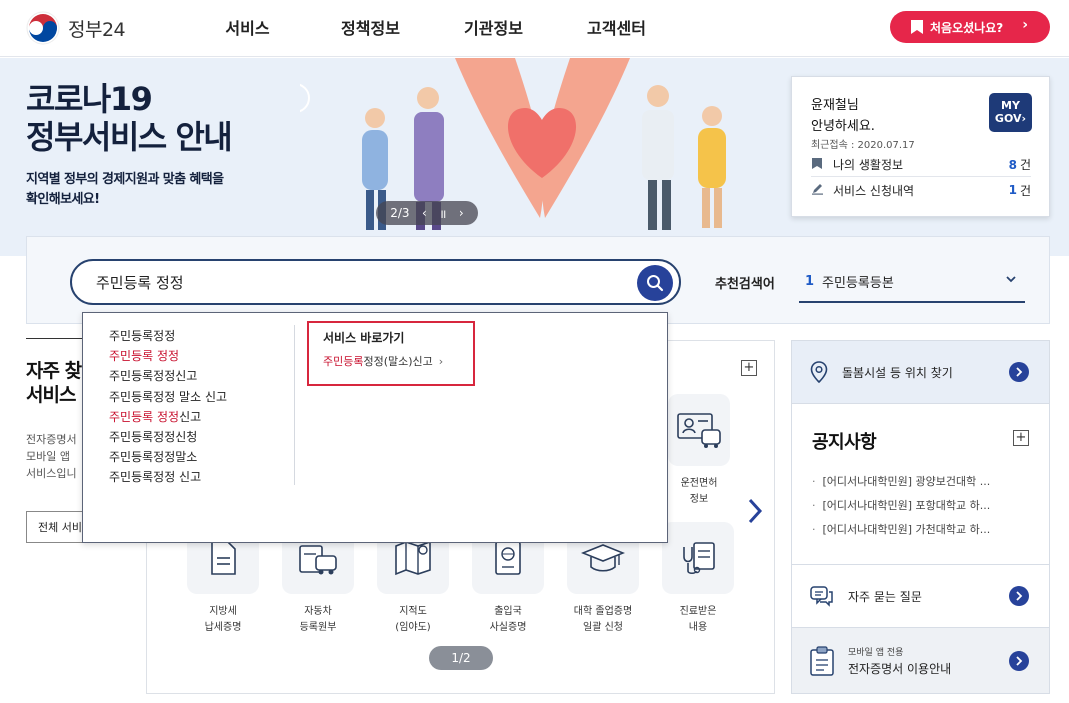 Image resolution: width=1069 pixels, height=703 pixels. I want to click on mygov-button: MY GOV›, so click(1010, 112).